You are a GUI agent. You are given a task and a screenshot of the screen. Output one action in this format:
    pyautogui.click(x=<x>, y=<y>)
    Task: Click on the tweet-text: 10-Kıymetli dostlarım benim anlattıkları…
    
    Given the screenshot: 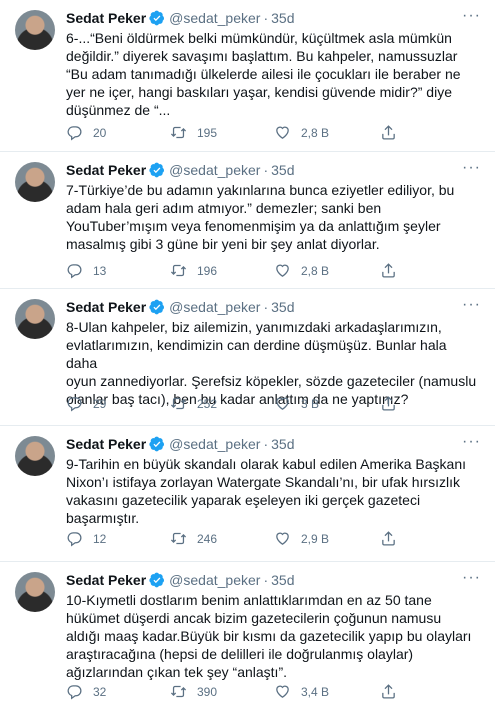 What is the action you would take?
    pyautogui.click(x=269, y=636)
    